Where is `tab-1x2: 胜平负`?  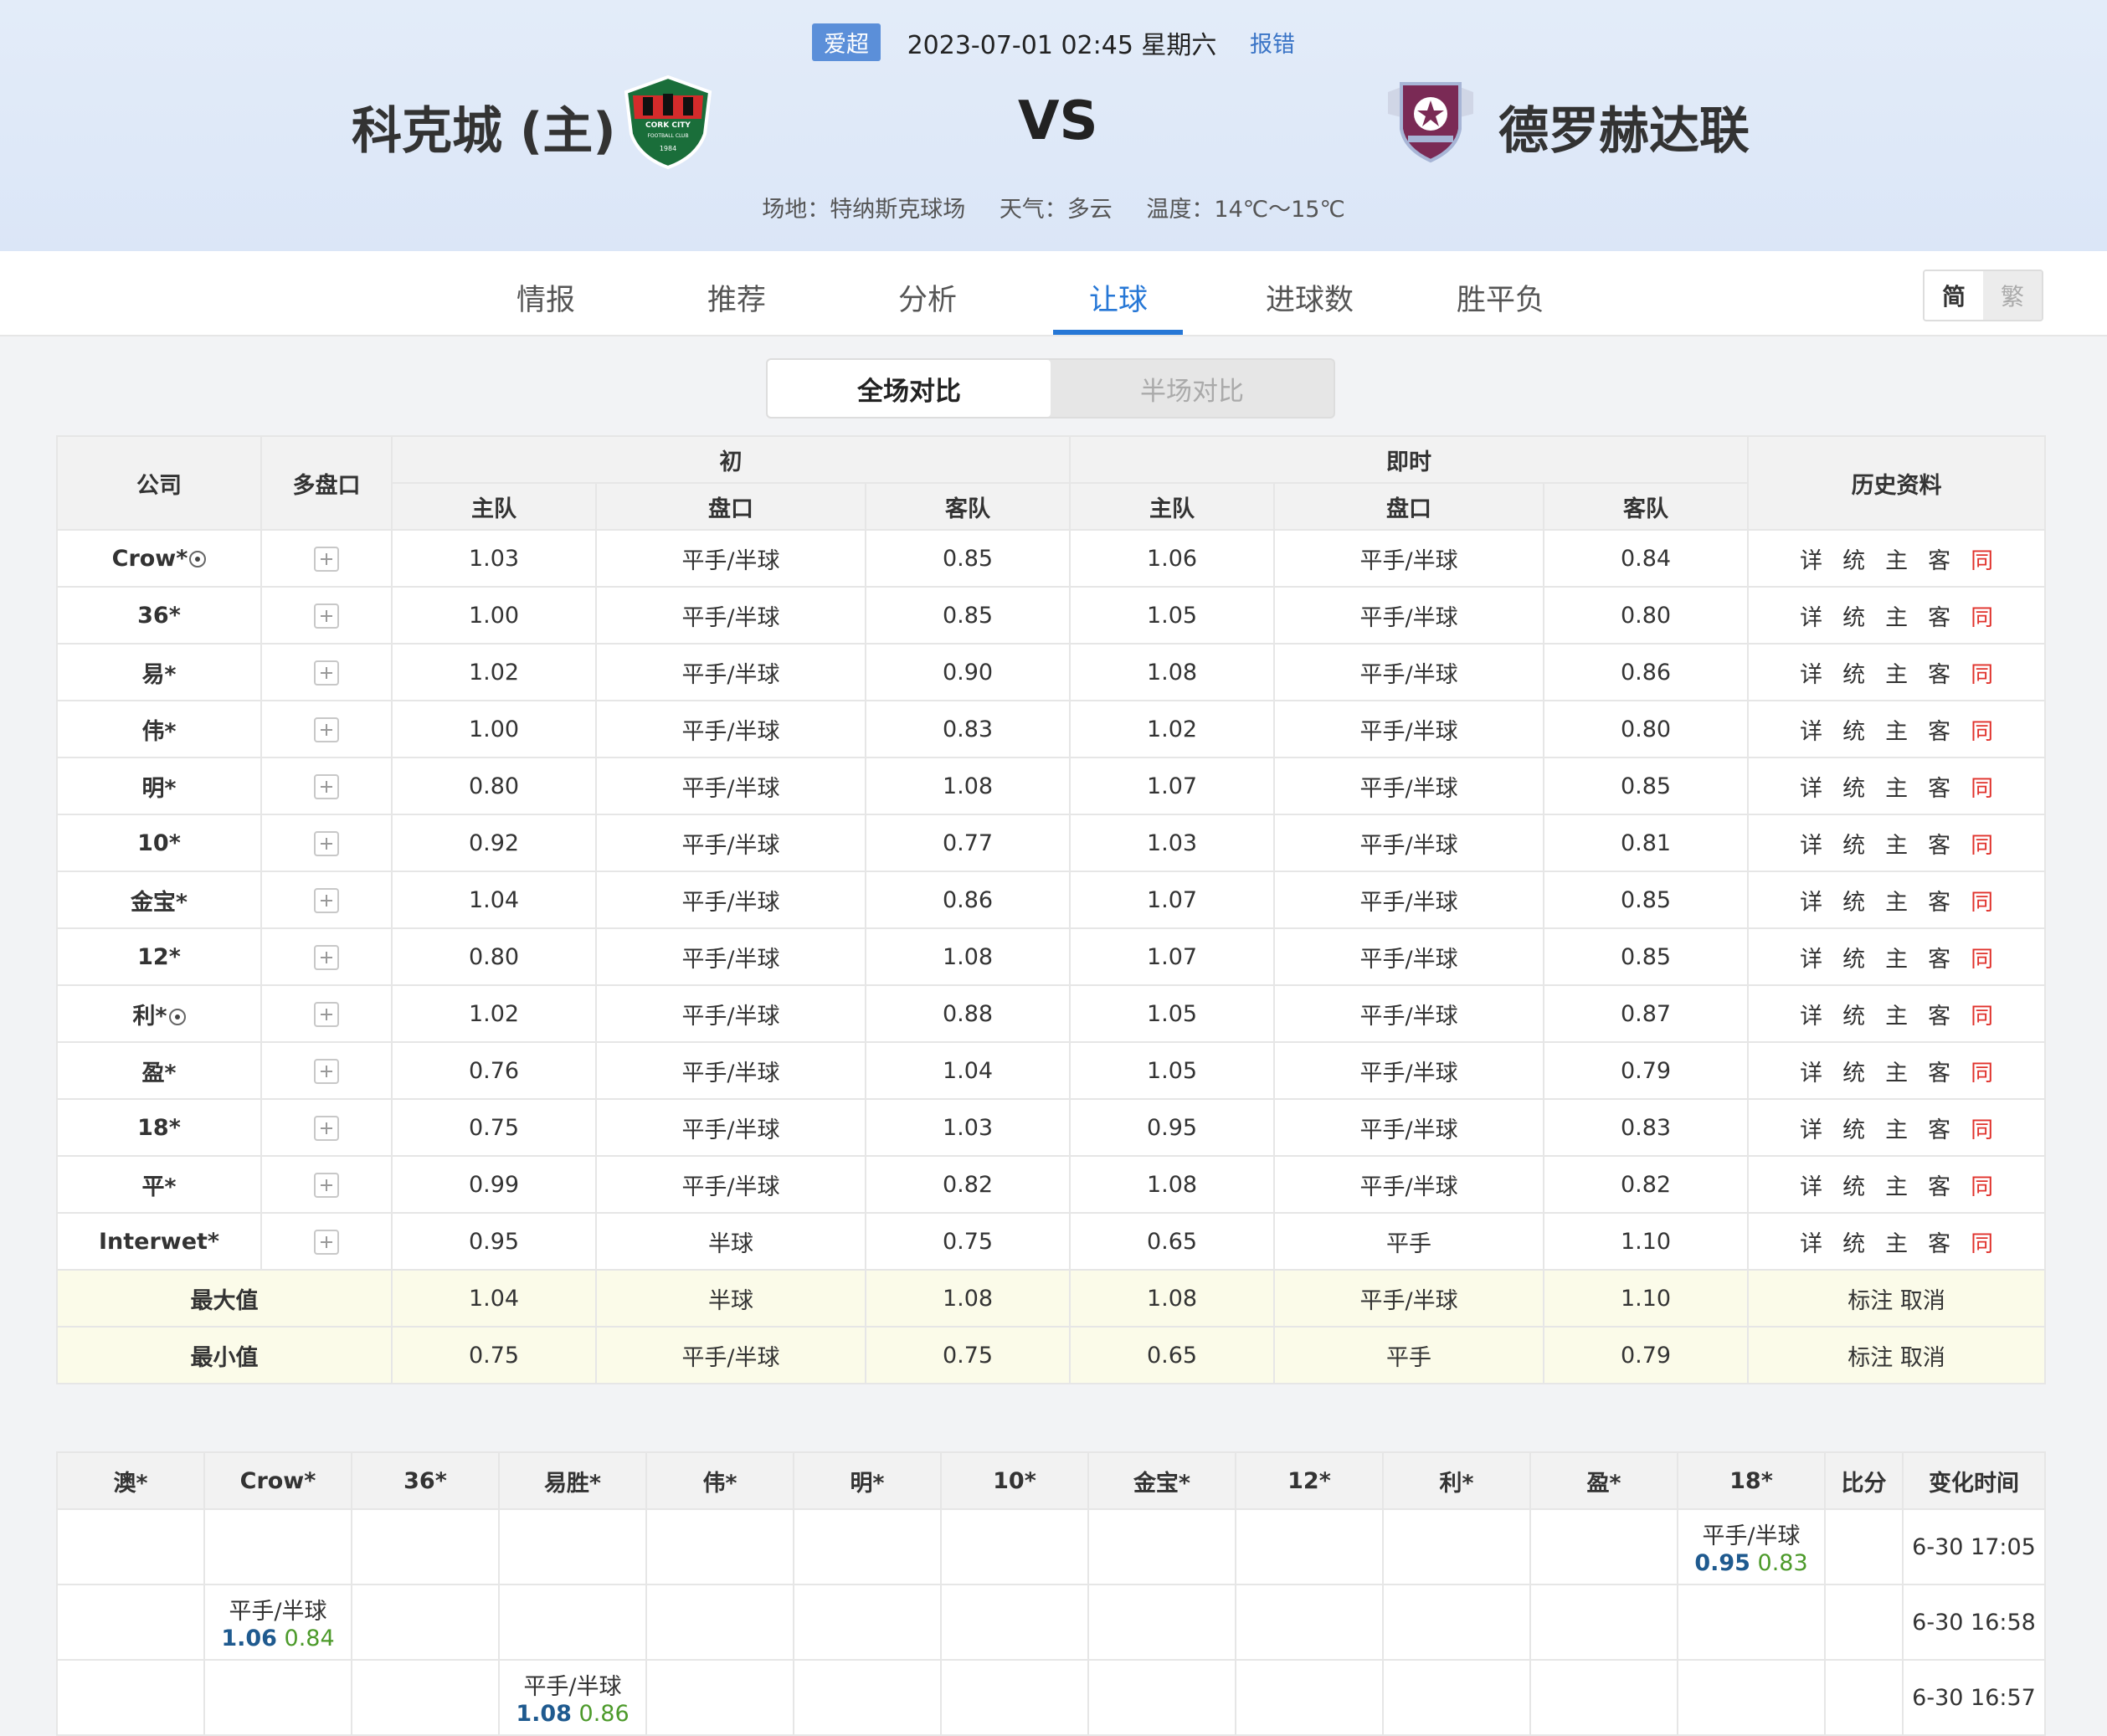
tab-1x2: 胜平负 is located at coordinates (1500, 297).